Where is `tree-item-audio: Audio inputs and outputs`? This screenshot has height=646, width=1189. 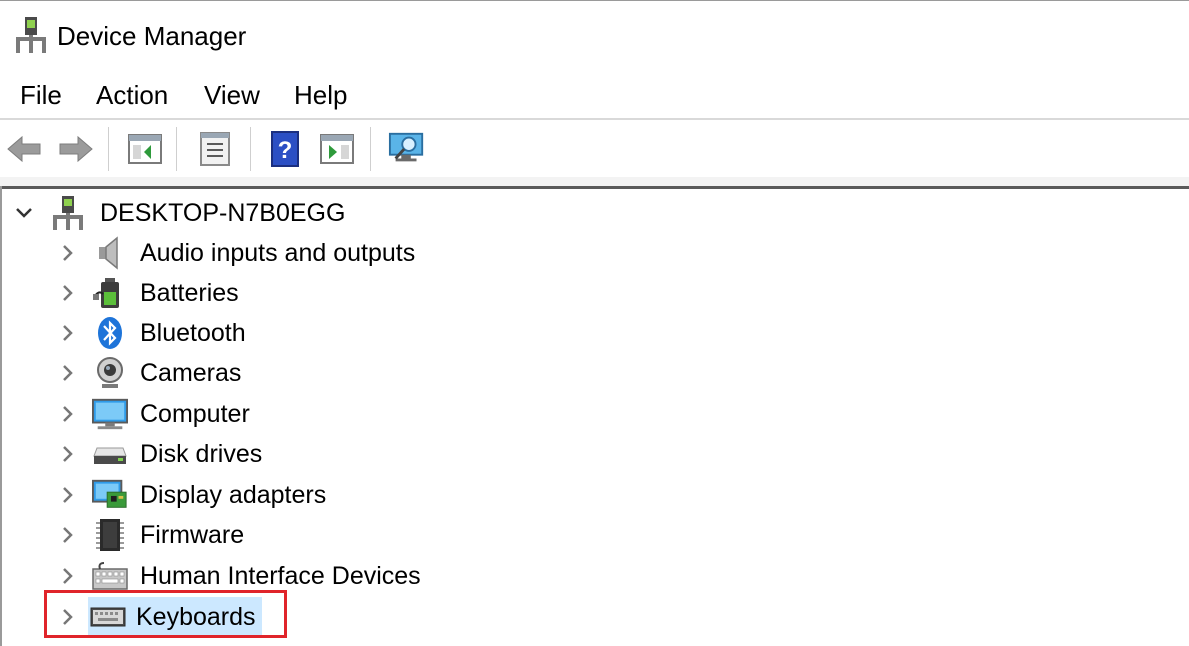 tree-item-audio: Audio inputs and outputs is located at coordinates (236, 253).